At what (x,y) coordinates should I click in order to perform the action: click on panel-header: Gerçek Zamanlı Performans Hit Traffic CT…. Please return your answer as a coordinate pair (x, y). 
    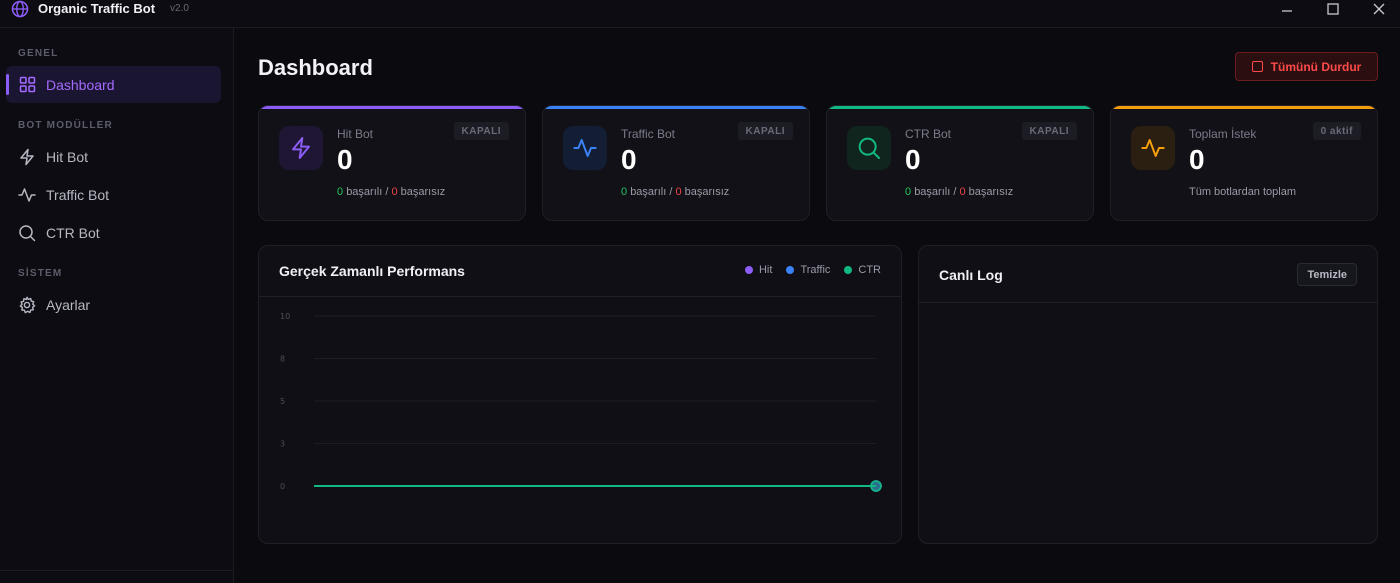
    Looking at the image, I should click on (580, 271).